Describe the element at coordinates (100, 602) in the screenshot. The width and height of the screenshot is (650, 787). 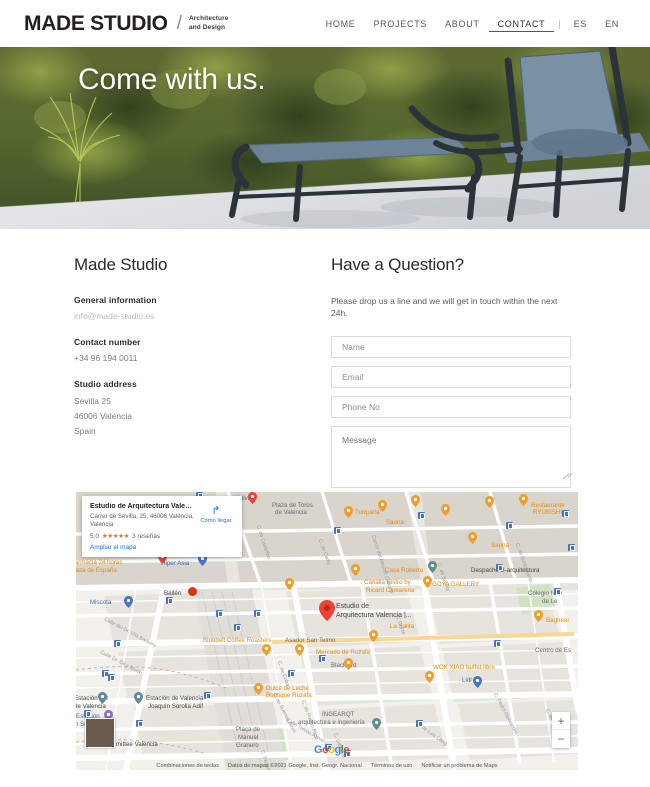
I see `map-label: Miscota` at that location.